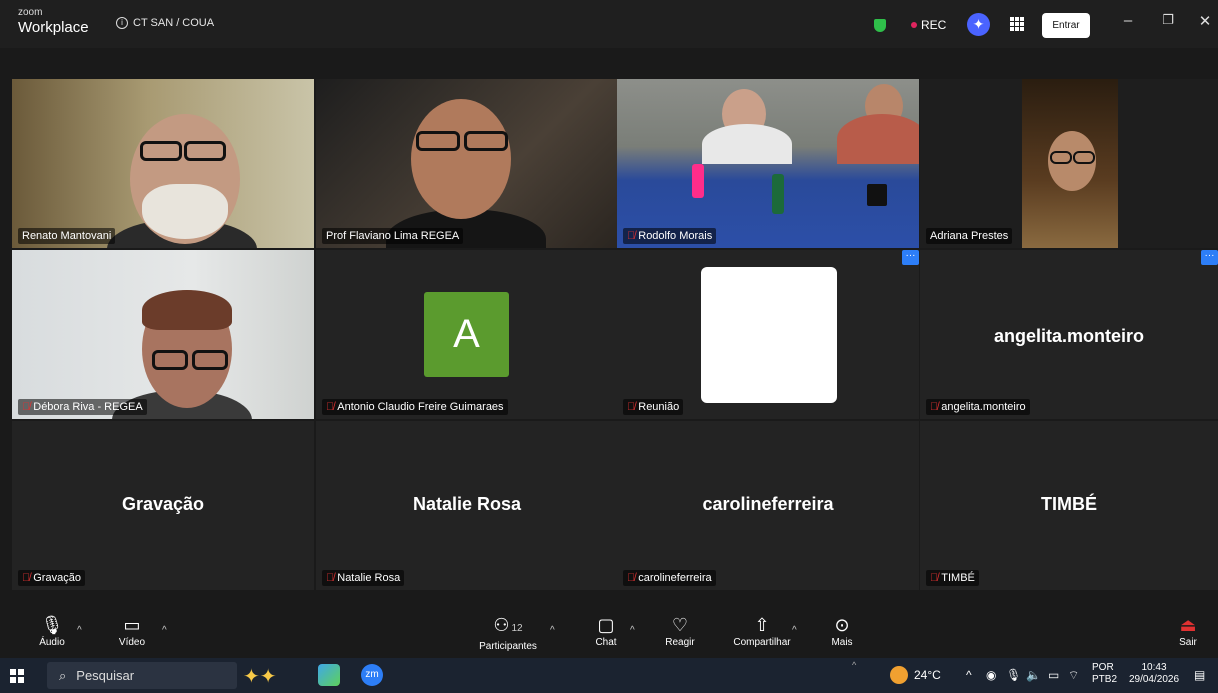  Describe the element at coordinates (1168, 20) in the screenshot. I see `restore-icon: ❐` at that location.